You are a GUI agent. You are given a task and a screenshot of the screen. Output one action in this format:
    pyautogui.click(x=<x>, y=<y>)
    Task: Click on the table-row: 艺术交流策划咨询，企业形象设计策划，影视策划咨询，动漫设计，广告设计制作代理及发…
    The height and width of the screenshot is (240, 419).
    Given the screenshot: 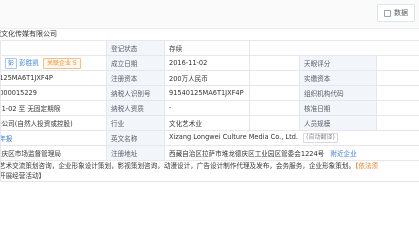 What is the action you would take?
    pyautogui.click(x=209, y=171)
    